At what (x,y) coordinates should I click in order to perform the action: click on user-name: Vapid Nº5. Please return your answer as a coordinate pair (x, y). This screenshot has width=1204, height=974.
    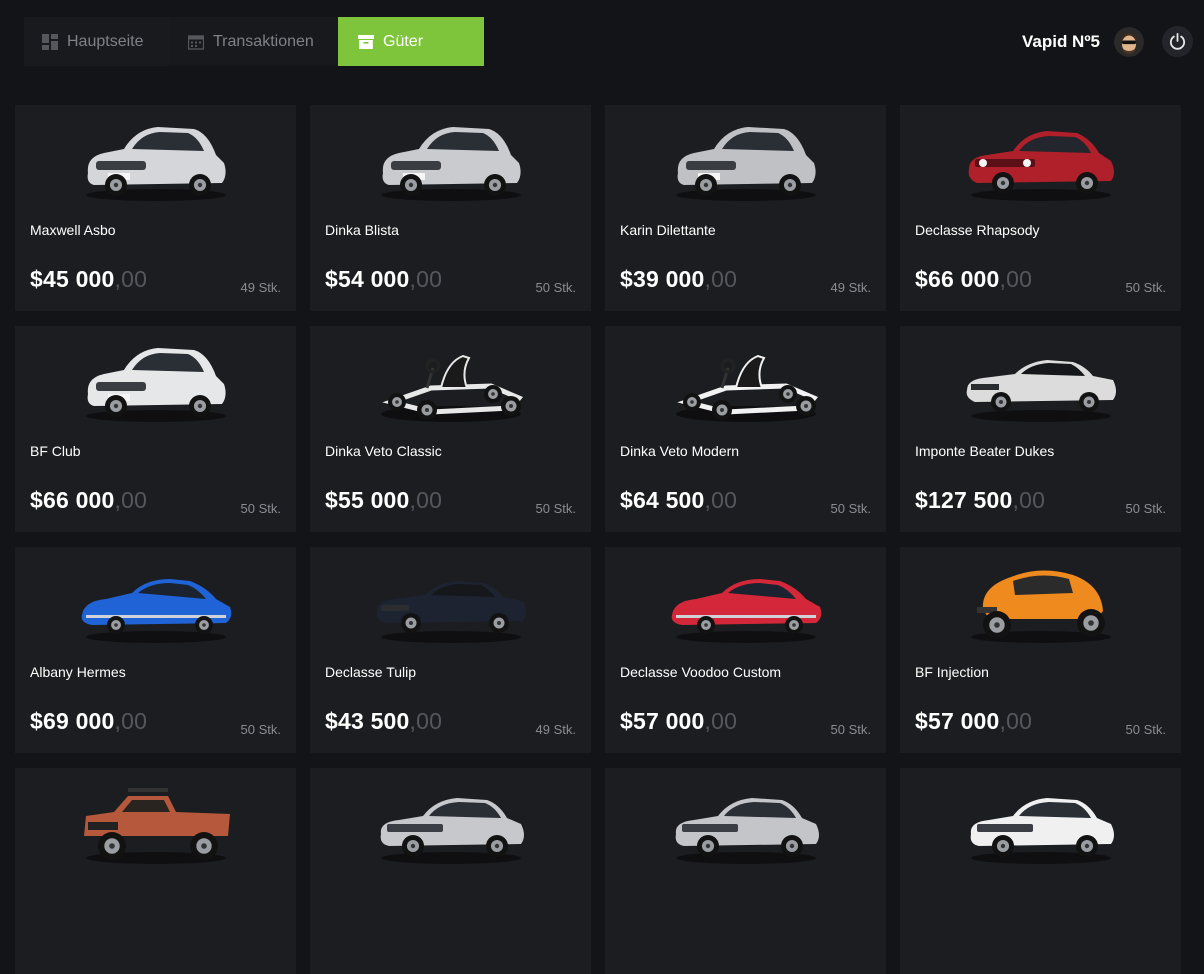
    Looking at the image, I should click on (1061, 42).